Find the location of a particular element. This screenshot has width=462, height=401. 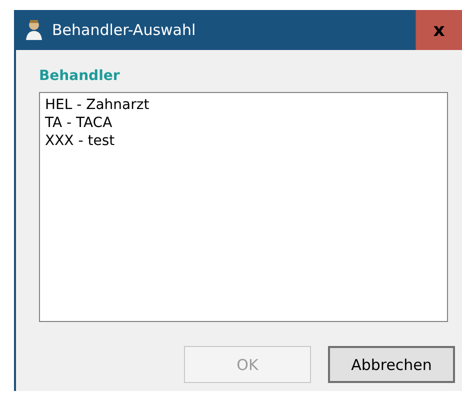

window-title: Behandler-Auswahl is located at coordinates (124, 30).